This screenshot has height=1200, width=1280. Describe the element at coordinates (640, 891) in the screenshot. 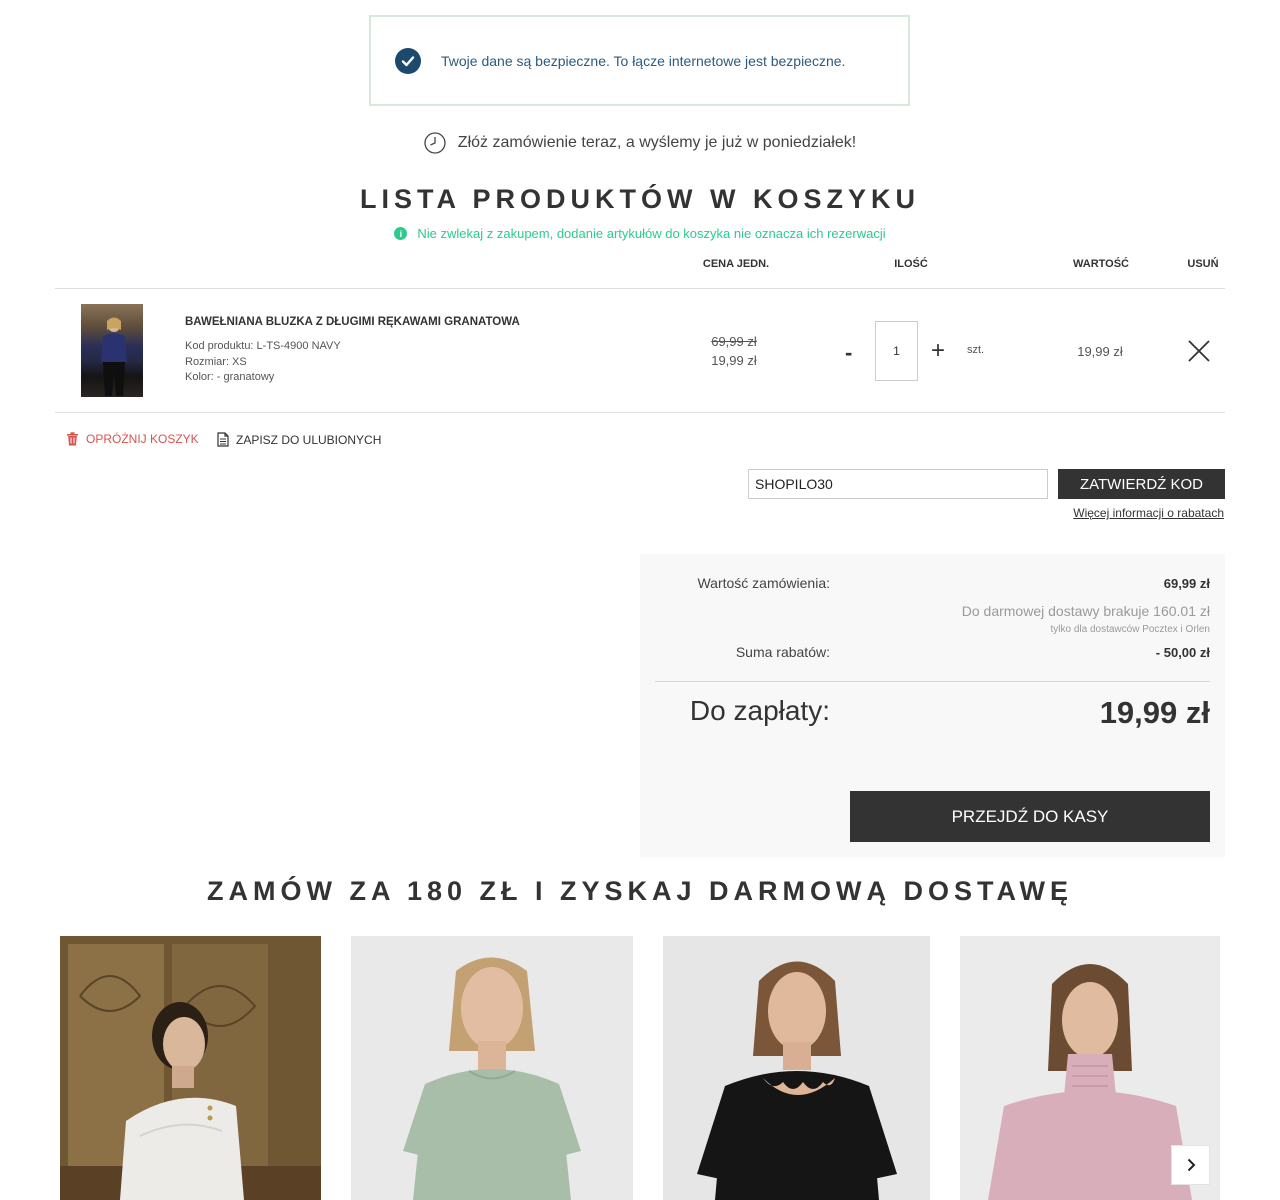

I see `recommendations-title: ZAMÓW ZA 180 ZŁ I ZYSKAJ DARMOWĄ DOSTAWĘ` at that location.